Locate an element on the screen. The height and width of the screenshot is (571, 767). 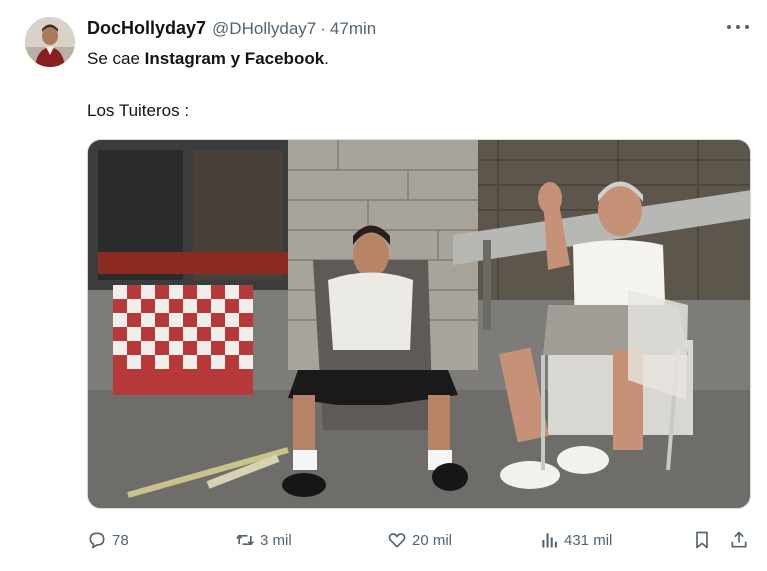
reply-button: 78 is located at coordinates (108, 540).